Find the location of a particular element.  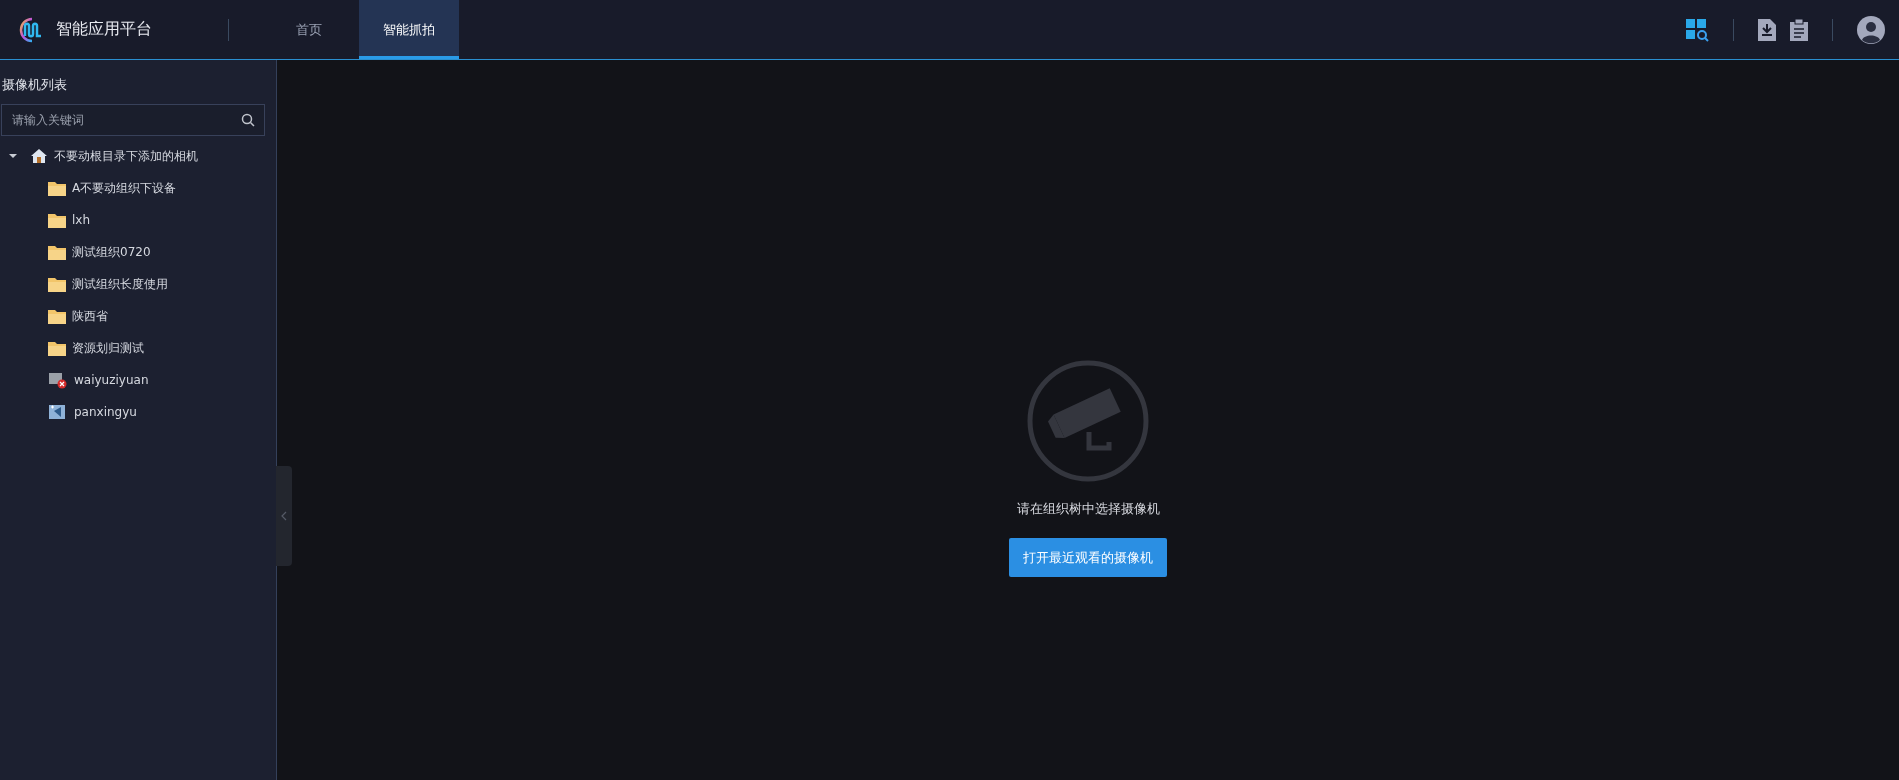

grid-search-icon is located at coordinates (1697, 29).